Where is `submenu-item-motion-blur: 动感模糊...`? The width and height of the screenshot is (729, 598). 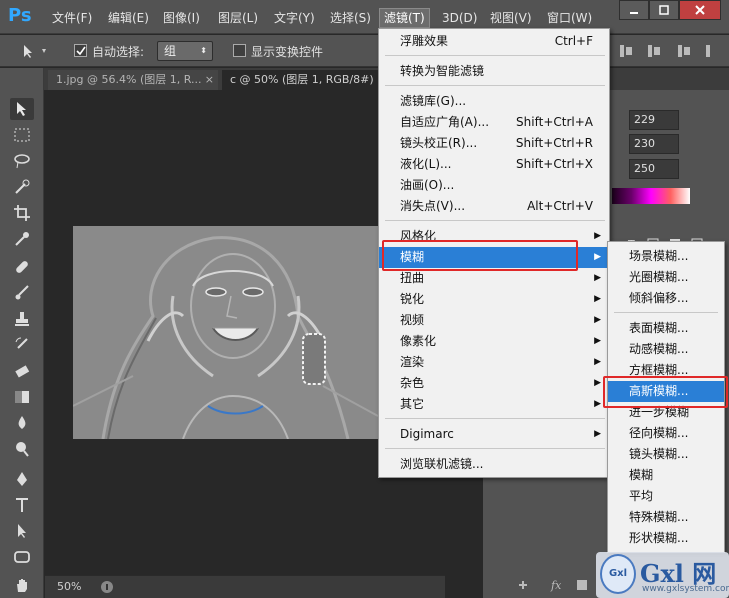
submenu-item-motion-blur: 动感模糊... is located at coordinates (666, 349).